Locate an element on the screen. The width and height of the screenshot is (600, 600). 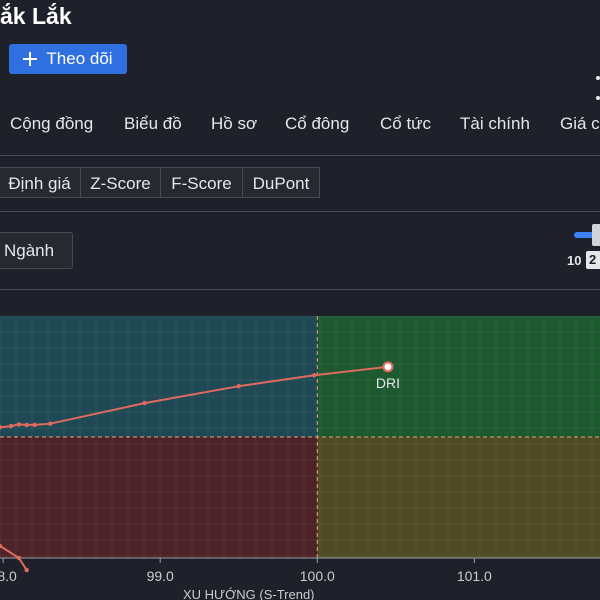
follow-button-label: Theo dõi is located at coordinates (79, 58).